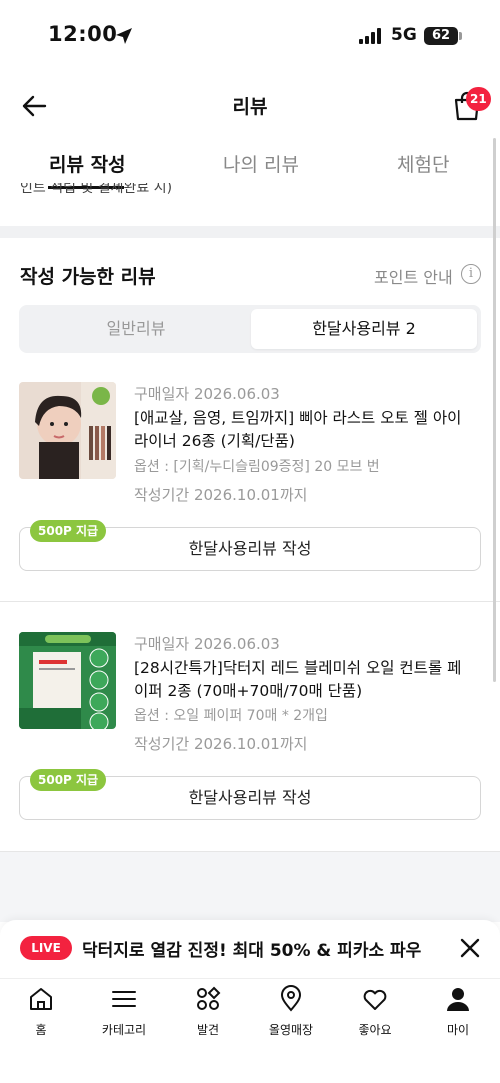 Image resolution: width=500 pixels, height=1083 pixels. I want to click on eyeliner-model-image, so click(67, 430).